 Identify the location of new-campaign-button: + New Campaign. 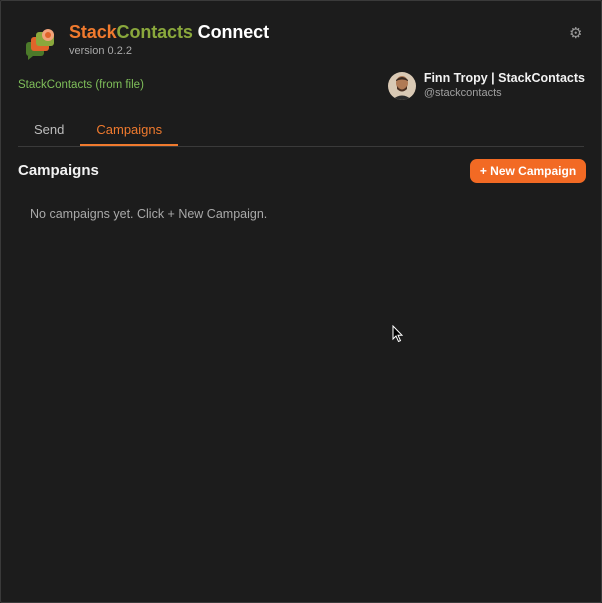
(528, 171).